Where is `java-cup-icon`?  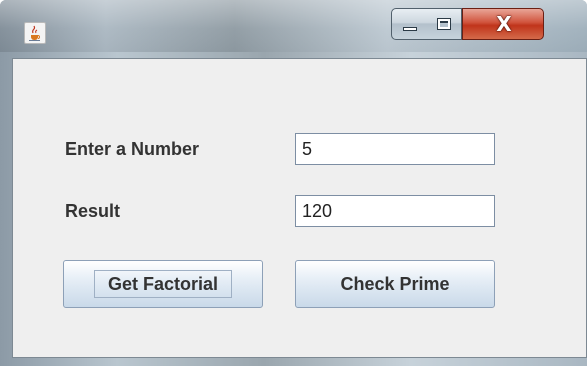 java-cup-icon is located at coordinates (35, 33).